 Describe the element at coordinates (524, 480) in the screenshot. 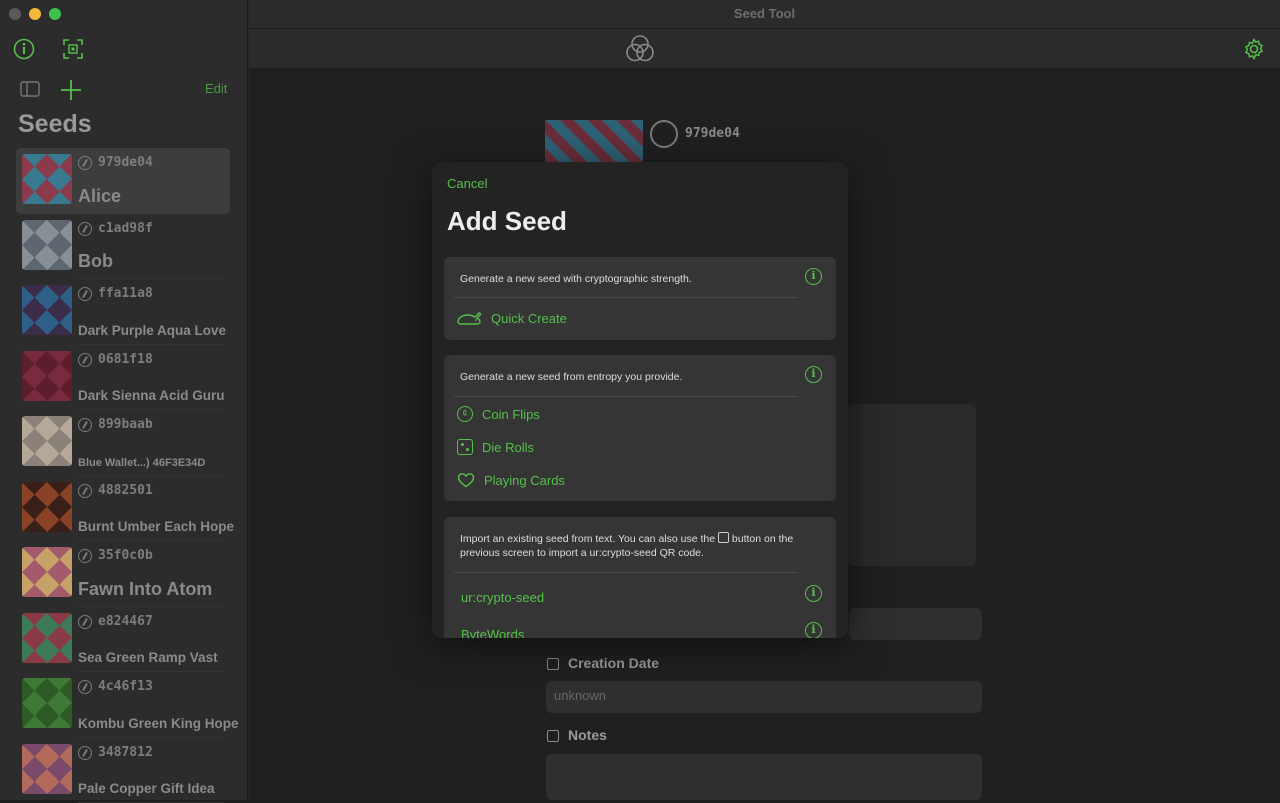

I see `playing-cards-label: Playing Cards` at that location.